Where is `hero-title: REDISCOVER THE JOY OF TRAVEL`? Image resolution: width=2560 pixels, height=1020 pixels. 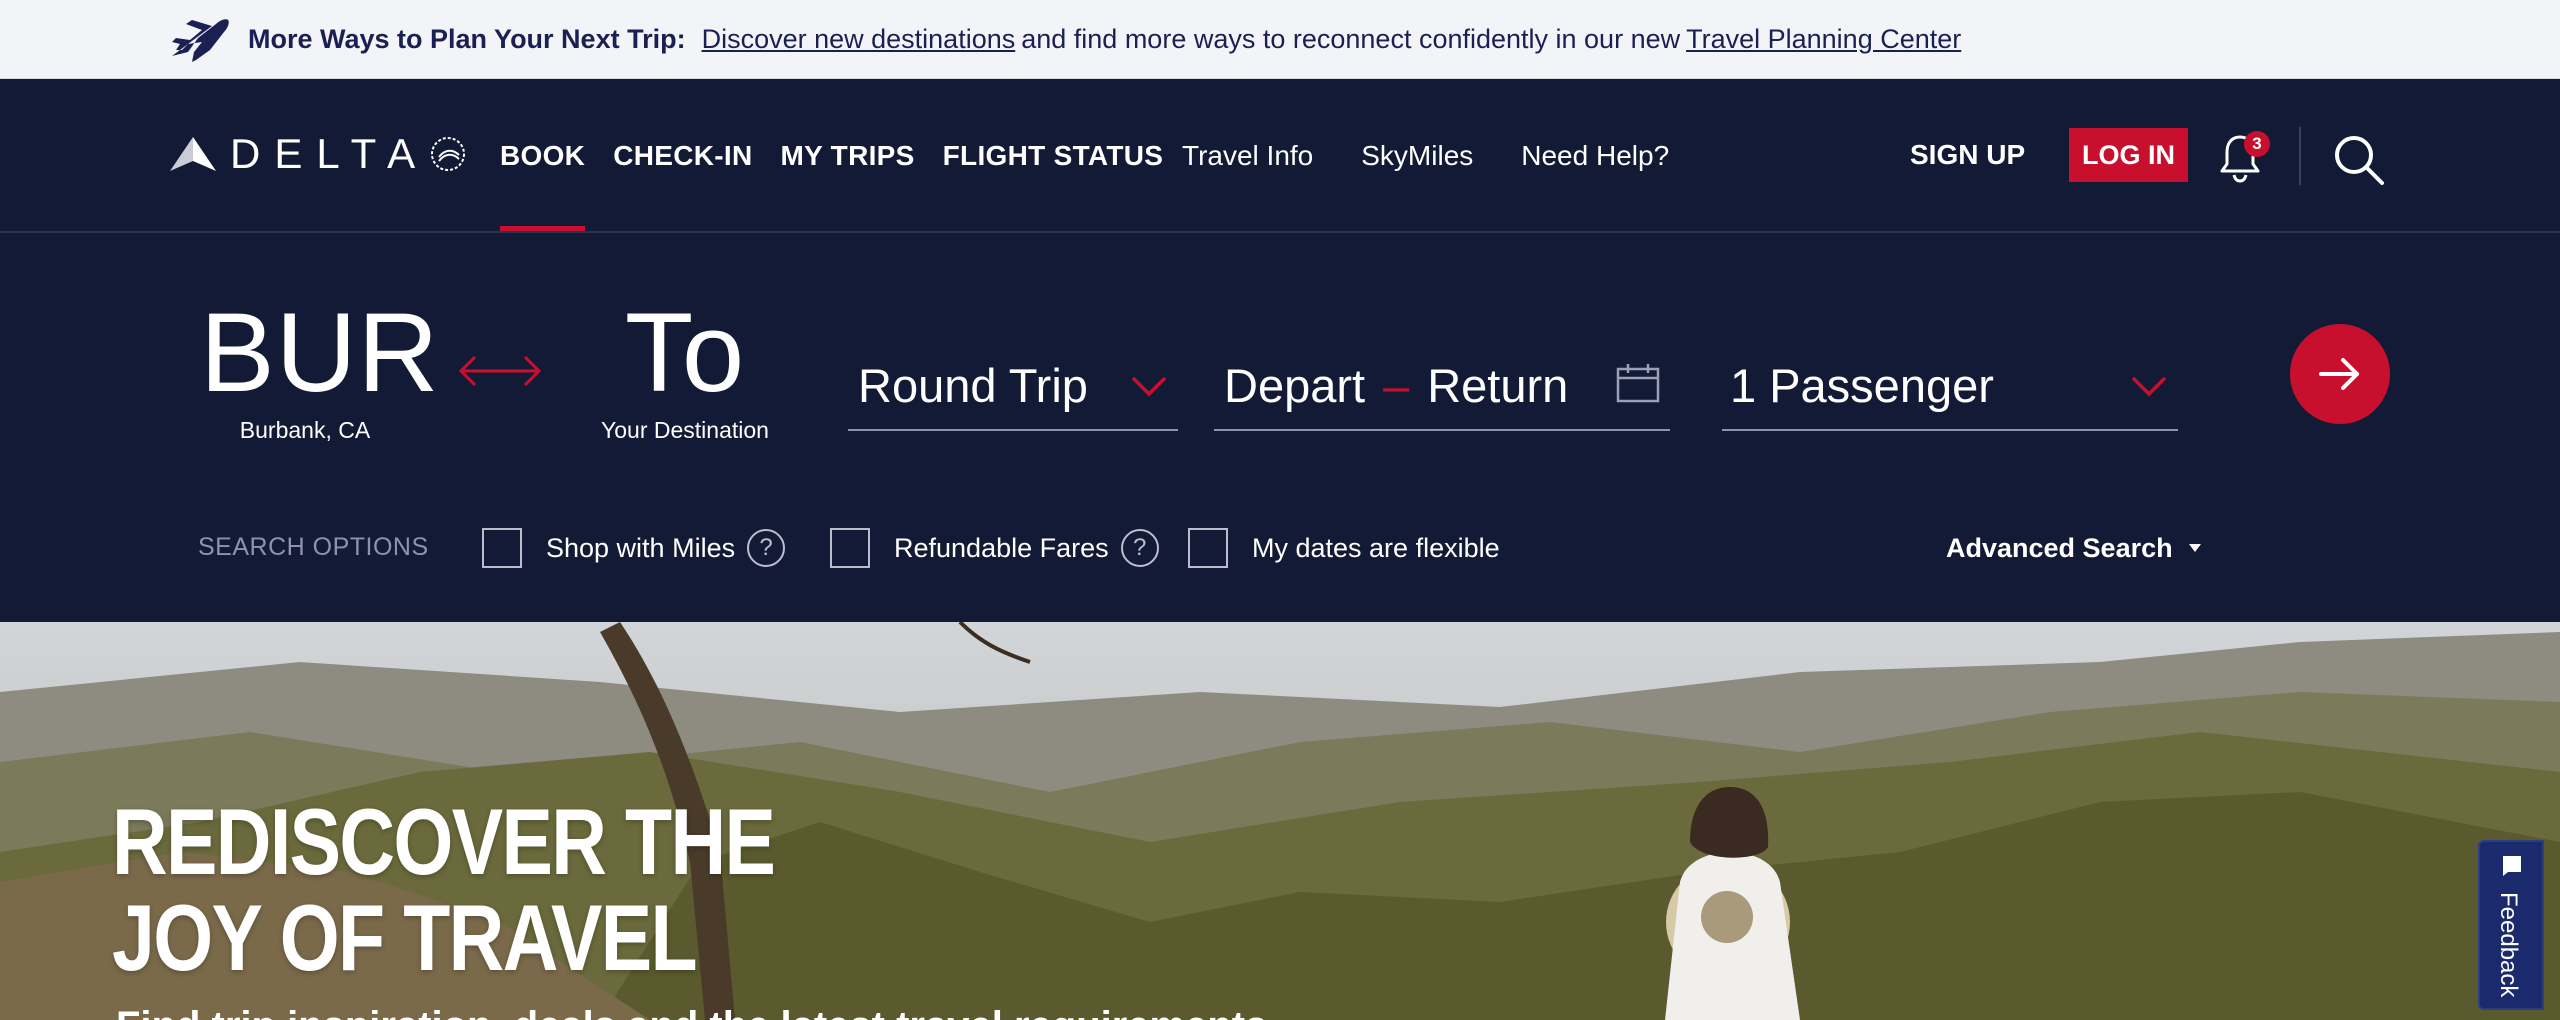
hero-title: REDISCOVER THE JOY OF TRAVEL is located at coordinates (444, 889).